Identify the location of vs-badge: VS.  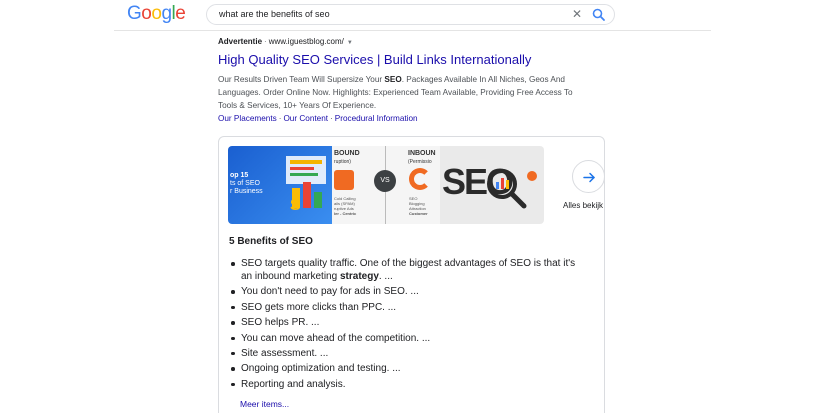
(385, 181).